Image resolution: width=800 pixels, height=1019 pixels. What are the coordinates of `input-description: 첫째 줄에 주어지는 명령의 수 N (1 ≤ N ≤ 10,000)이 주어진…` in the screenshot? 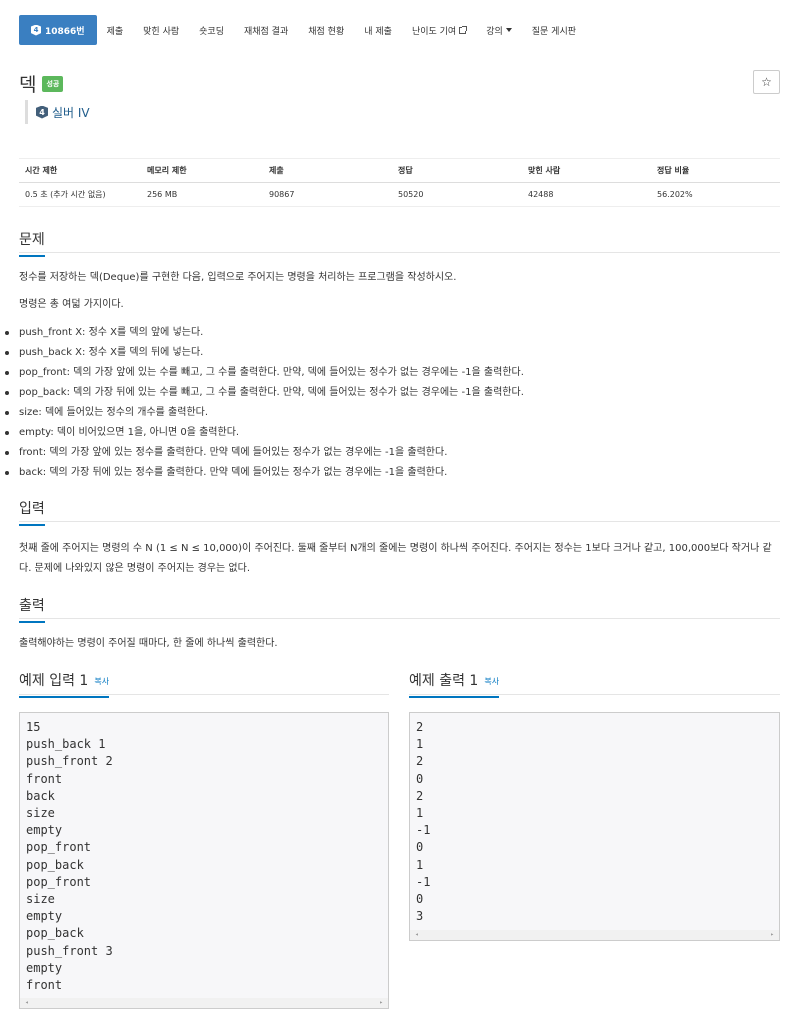 It's located at (395, 558).